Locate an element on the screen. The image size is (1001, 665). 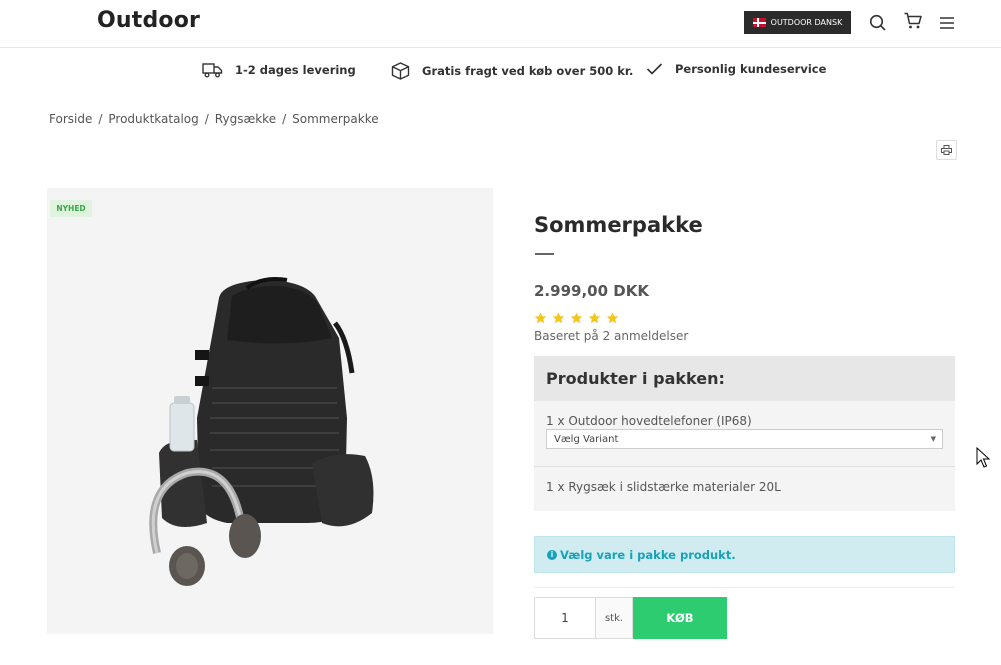
bundle-heading: Produkter i pakken: is located at coordinates (635, 378).